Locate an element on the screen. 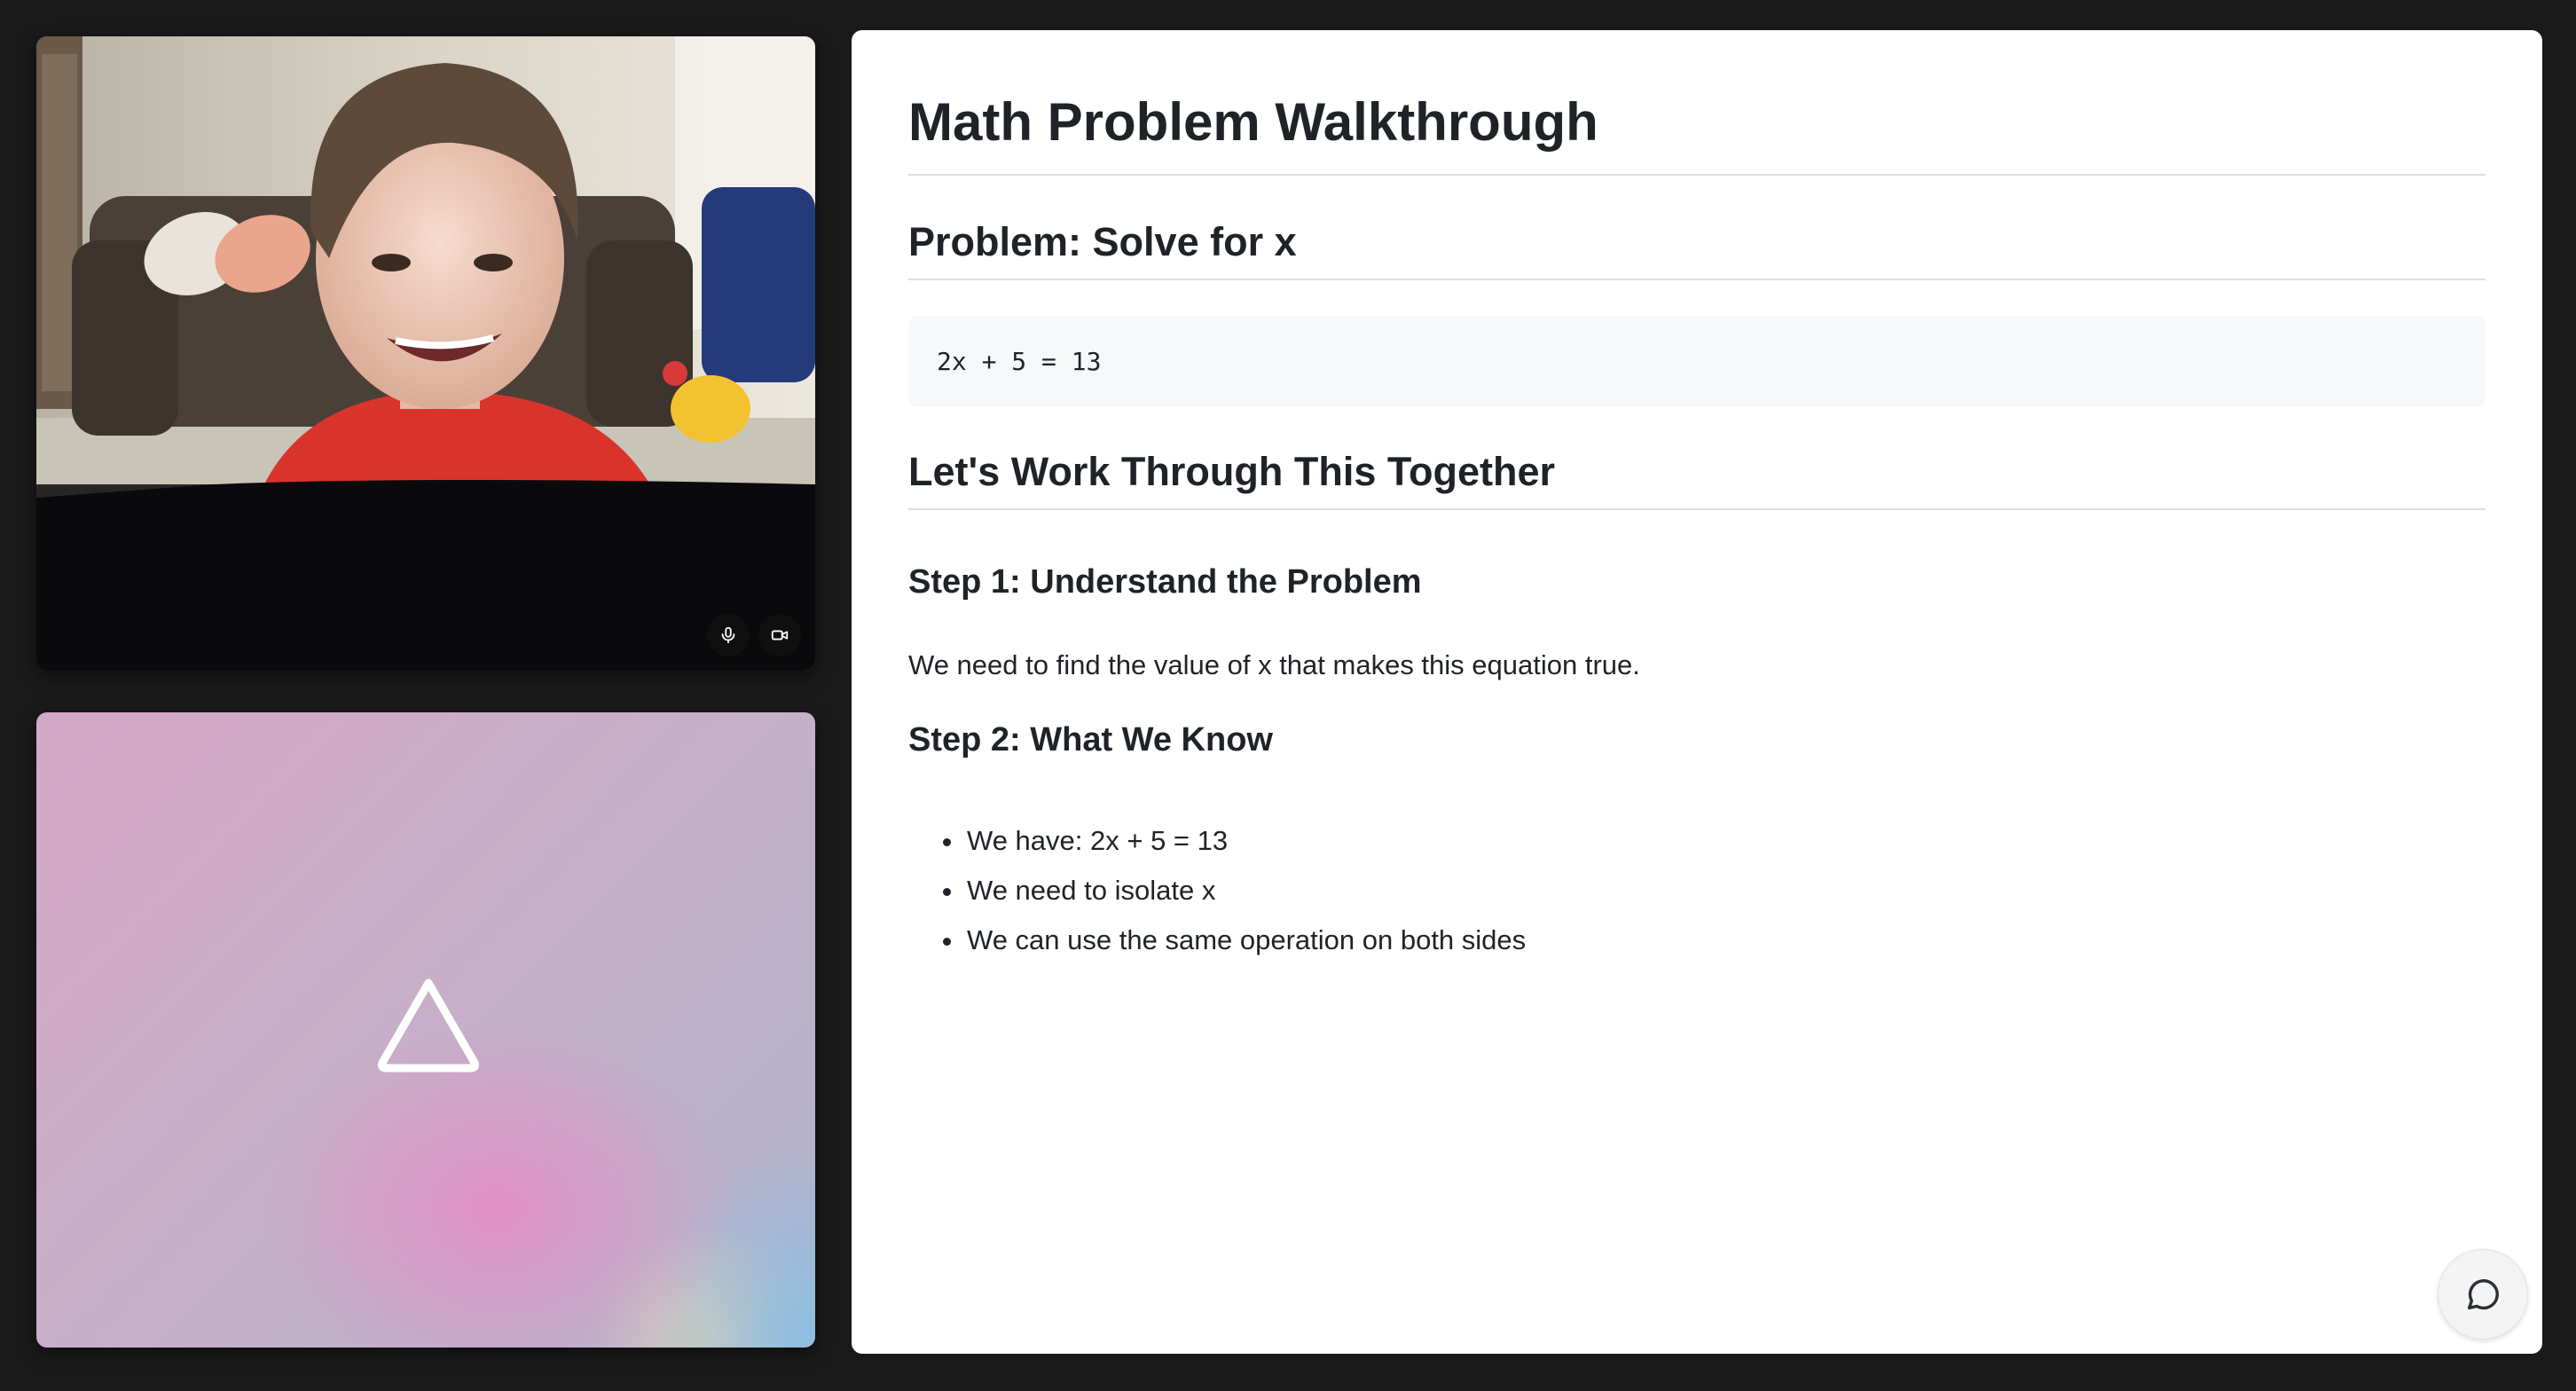  chat-button is located at coordinates (2483, 1295).